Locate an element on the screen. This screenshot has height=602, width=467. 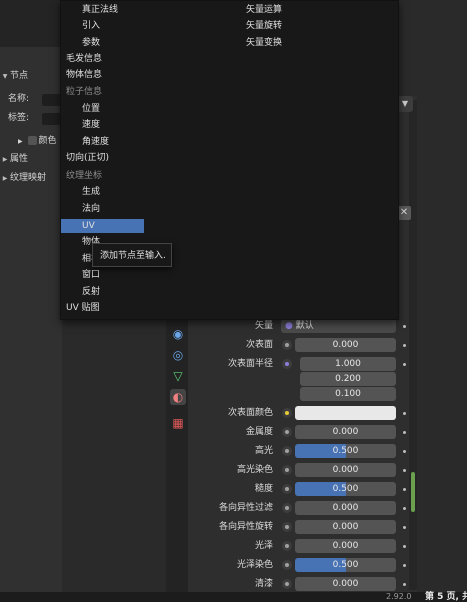
property-label: 各向异性旋转 is located at coordinates (245, 527).